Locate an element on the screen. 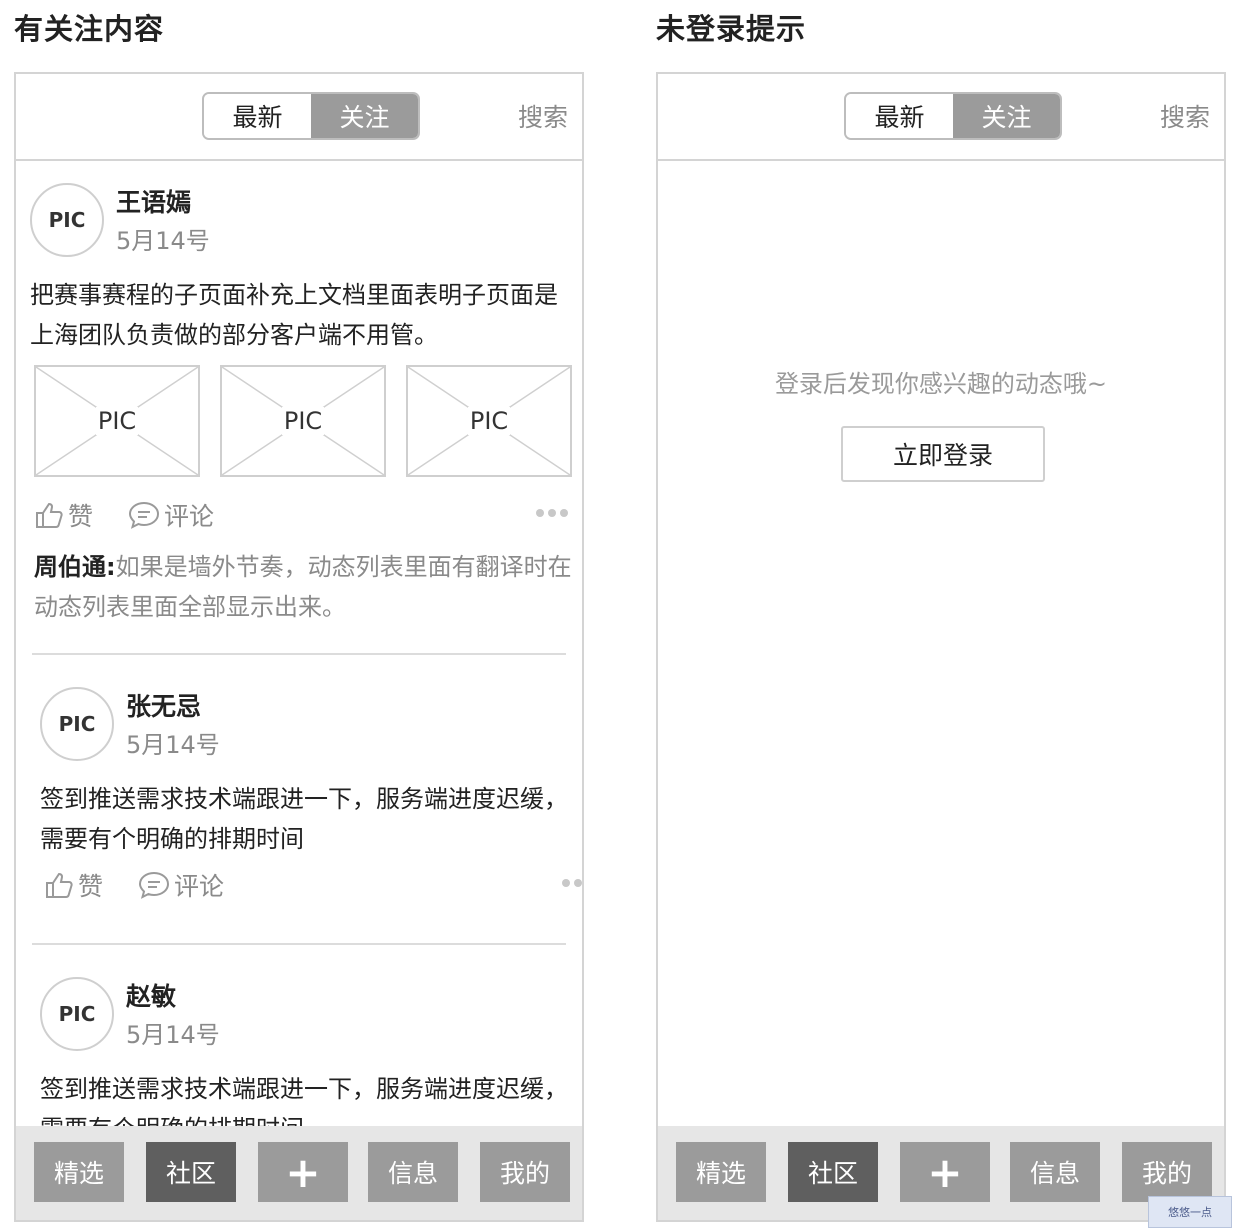 This screenshot has height=1232, width=1238. post-author-name: 赵敏 is located at coordinates (151, 995).